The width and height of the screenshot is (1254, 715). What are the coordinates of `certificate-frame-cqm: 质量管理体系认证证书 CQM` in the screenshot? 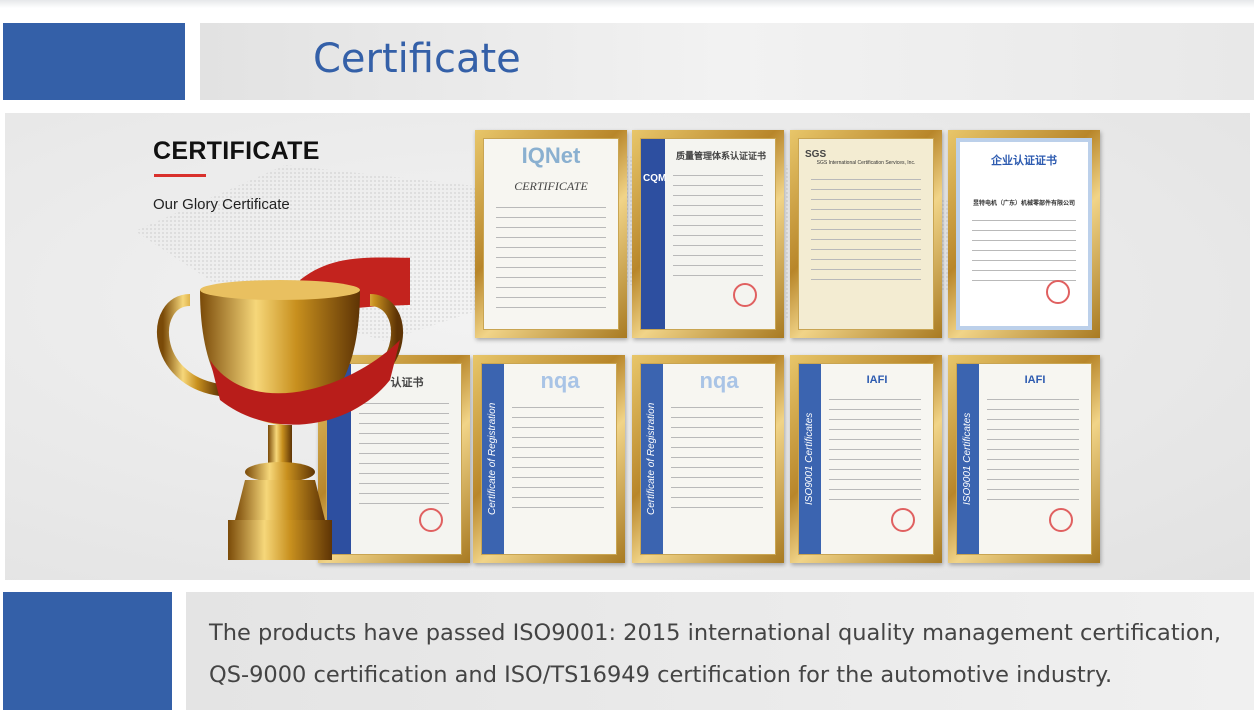 It's located at (708, 234).